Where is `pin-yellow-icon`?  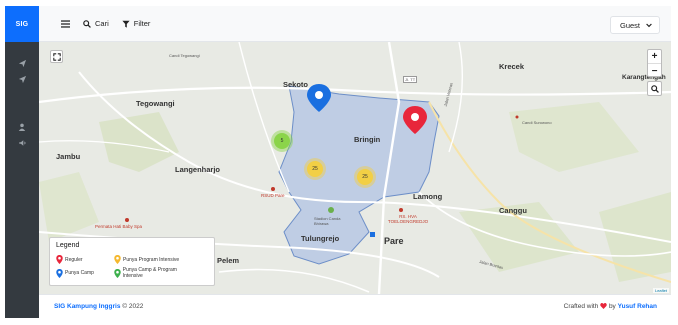
pin-yellow-icon is located at coordinates (117, 259).